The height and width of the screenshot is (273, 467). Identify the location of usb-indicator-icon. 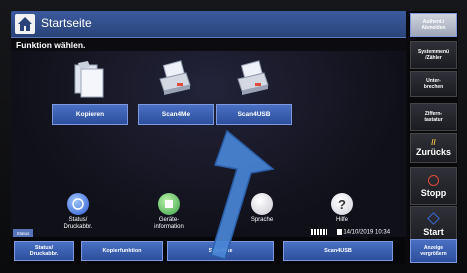
(319, 232).